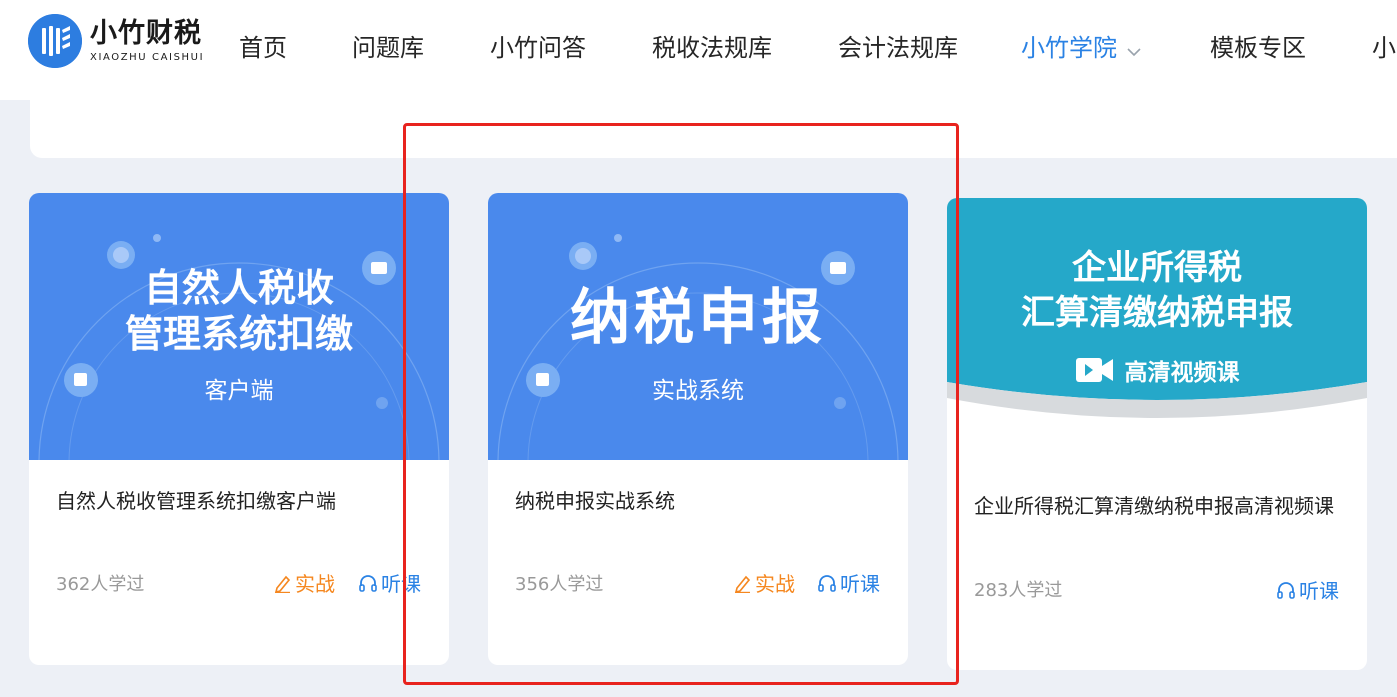 The width and height of the screenshot is (1397, 697). Describe the element at coordinates (1182, 373) in the screenshot. I see `banner-subtitle: 高清视频课` at that location.